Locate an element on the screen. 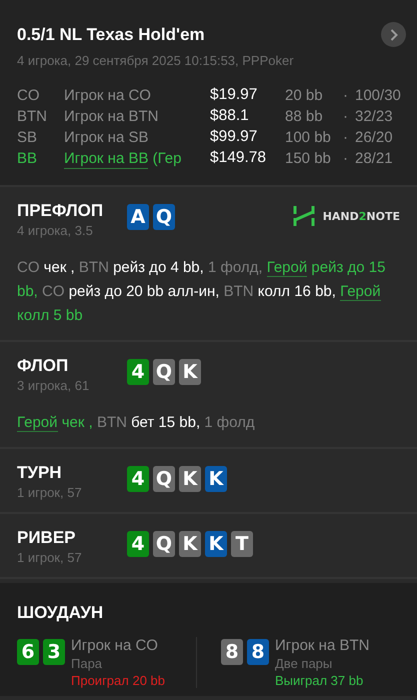 The width and height of the screenshot is (417, 700). street-title: РИВЕР is located at coordinates (47, 538).